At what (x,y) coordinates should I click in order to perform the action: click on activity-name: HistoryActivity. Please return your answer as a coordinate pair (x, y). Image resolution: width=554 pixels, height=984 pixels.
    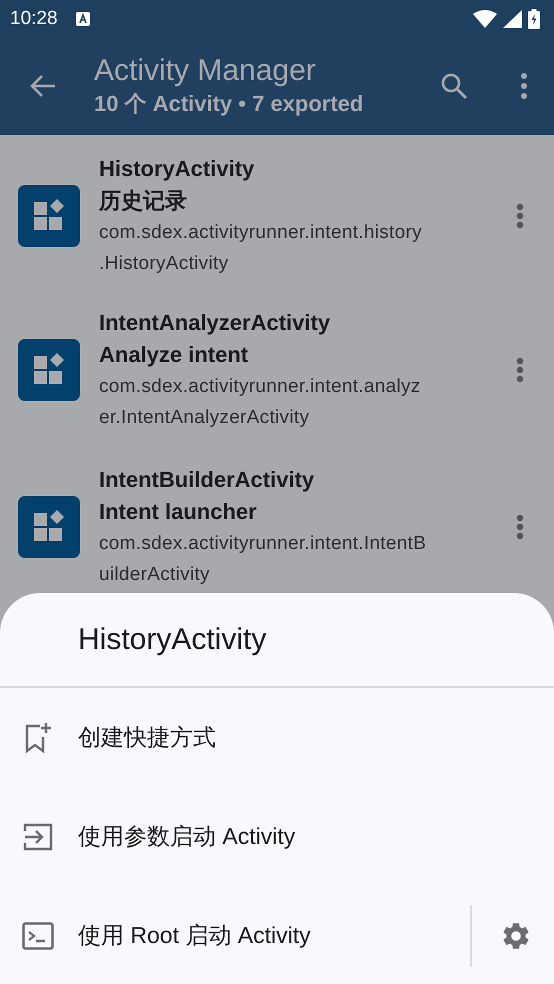
    Looking at the image, I should click on (177, 169).